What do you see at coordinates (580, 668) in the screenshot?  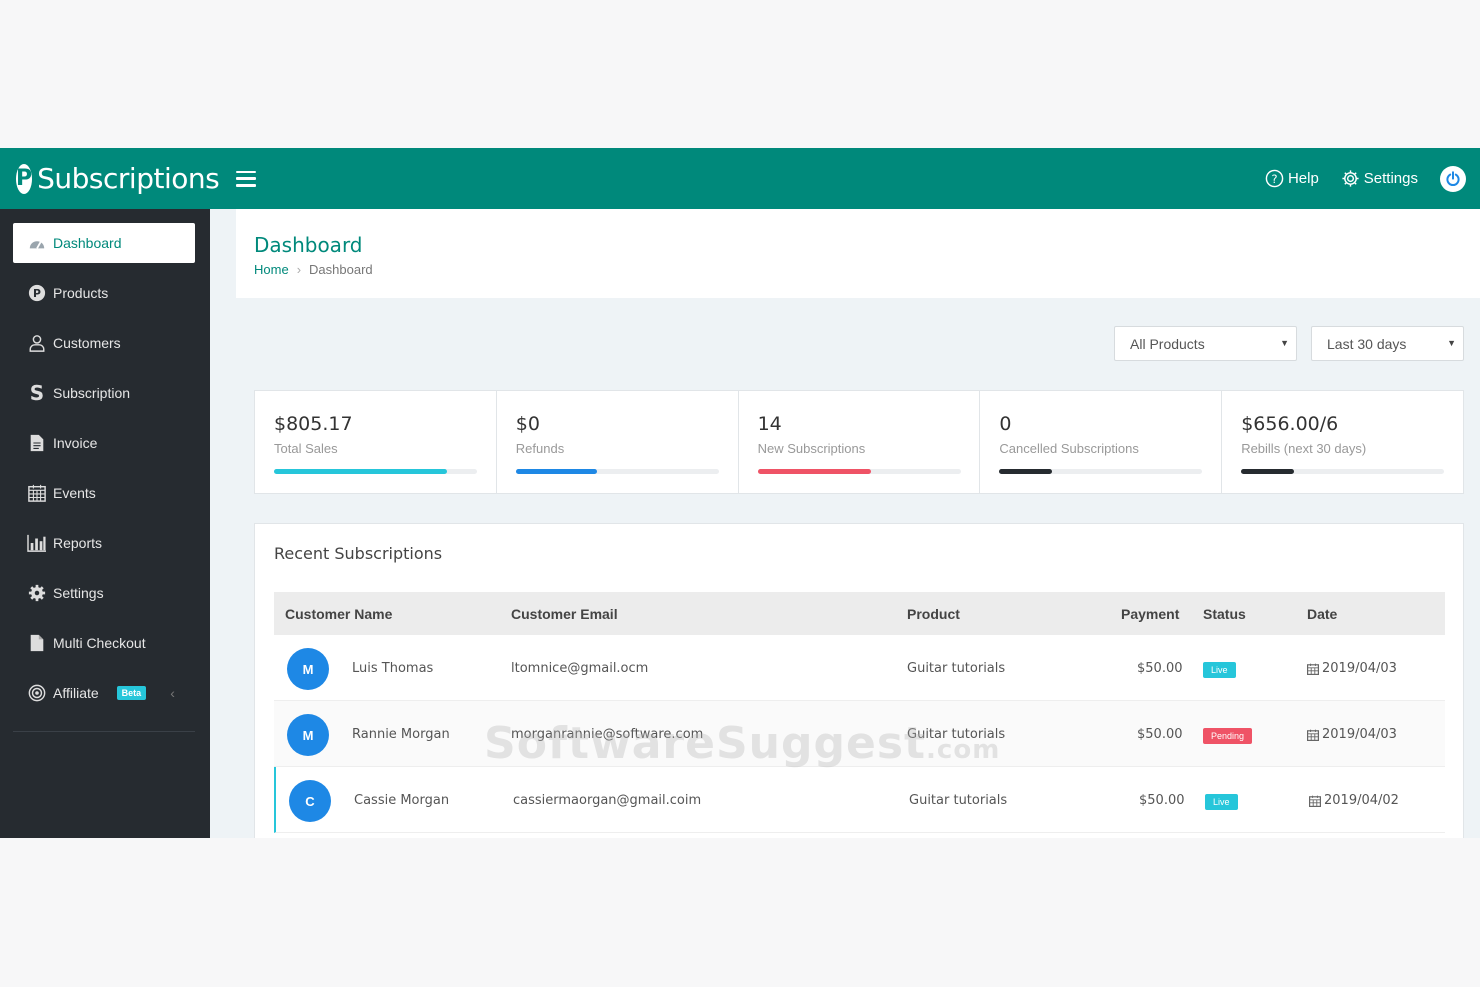 I see `customer-email: ltomnice@gmail.ocm` at bounding box center [580, 668].